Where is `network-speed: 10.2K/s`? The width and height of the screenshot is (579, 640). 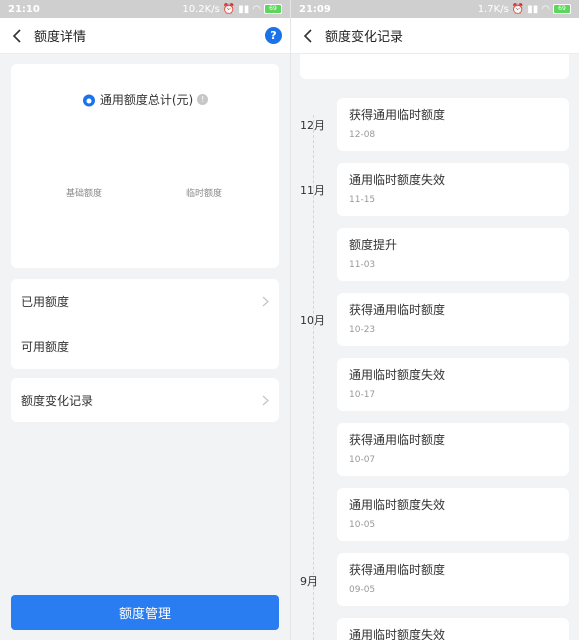
network-speed: 10.2K/s is located at coordinates (201, 9).